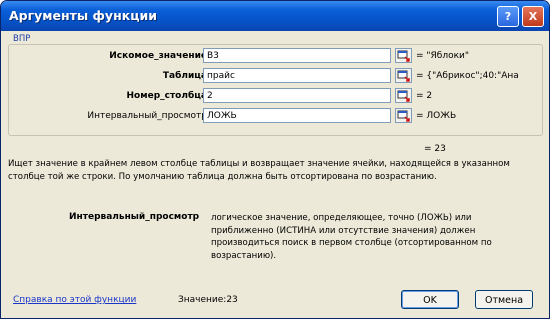 The image size is (550, 319). What do you see at coordinates (533, 16) in the screenshot?
I see `close-button: X` at bounding box center [533, 16].